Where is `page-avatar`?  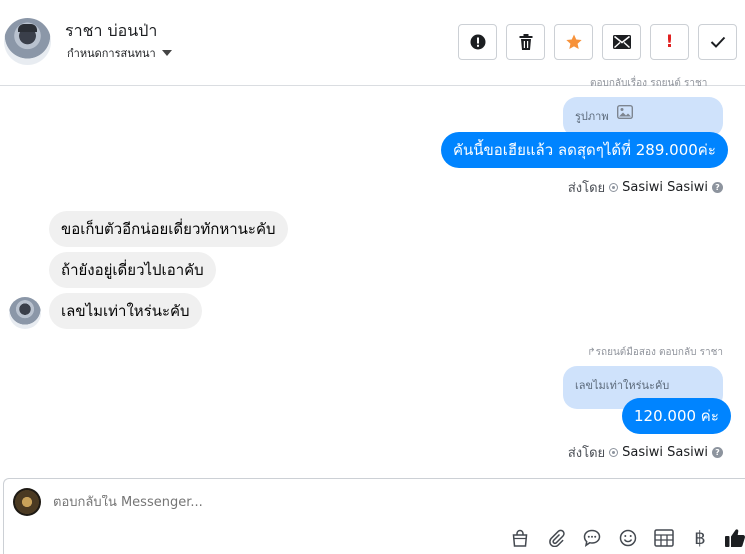
page-avatar is located at coordinates (27, 502).